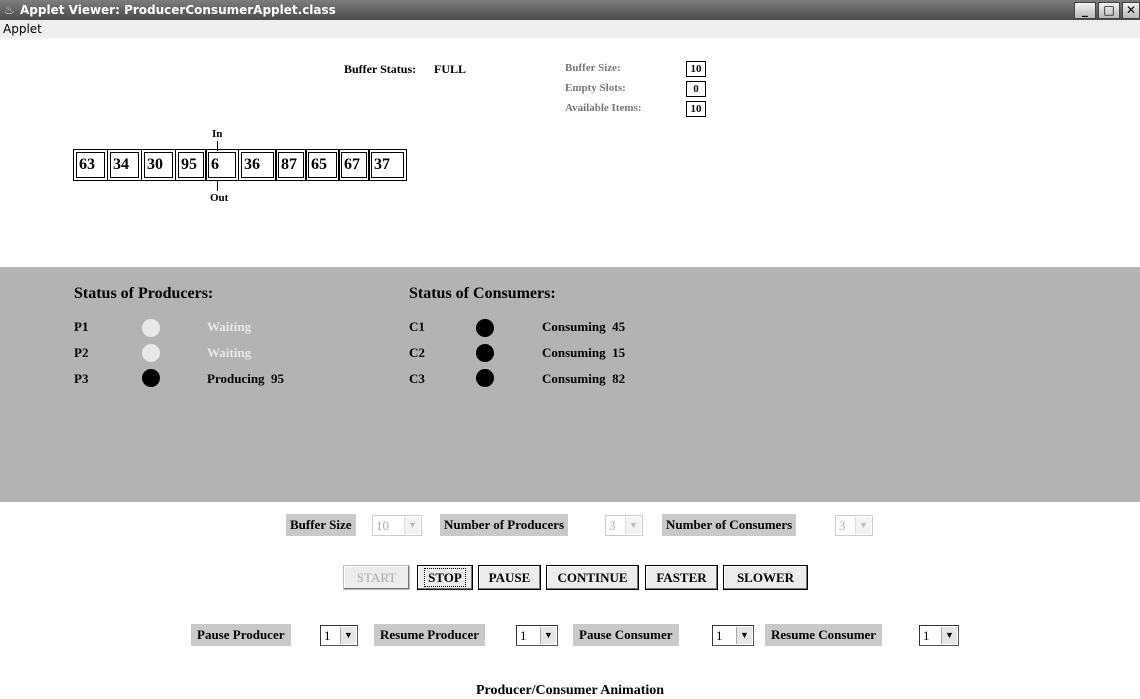 This screenshot has height=699, width=1140. Describe the element at coordinates (1085, 10) in the screenshot. I see `minimize-button: _` at that location.